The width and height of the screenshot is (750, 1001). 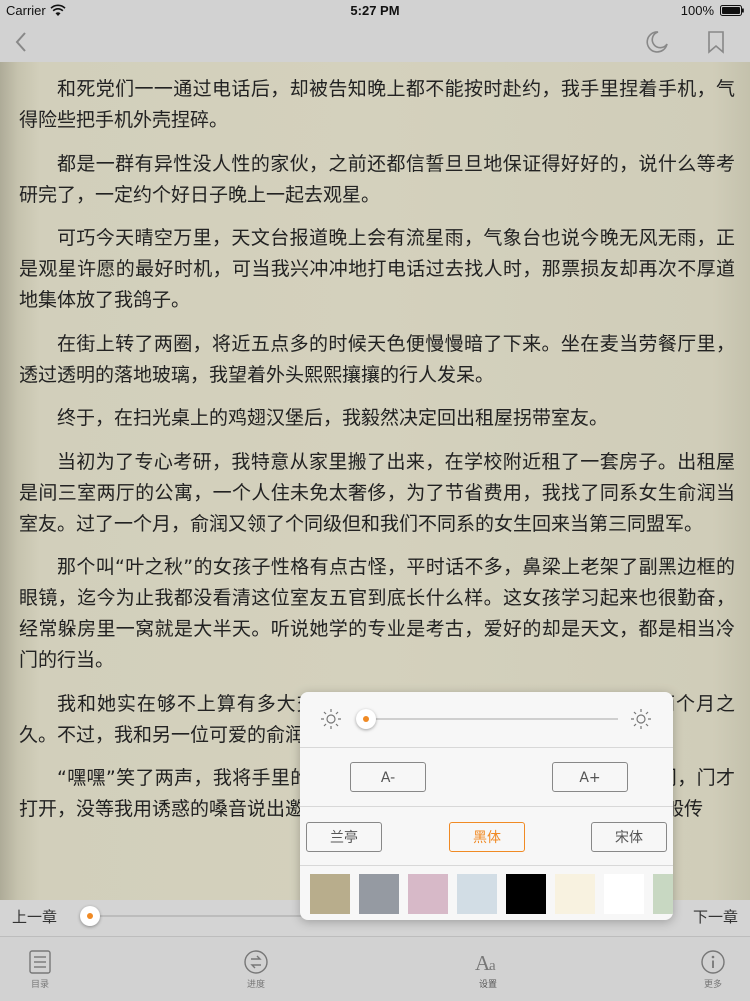 What do you see at coordinates (641, 719) in the screenshot?
I see `brightness-high-icon` at bounding box center [641, 719].